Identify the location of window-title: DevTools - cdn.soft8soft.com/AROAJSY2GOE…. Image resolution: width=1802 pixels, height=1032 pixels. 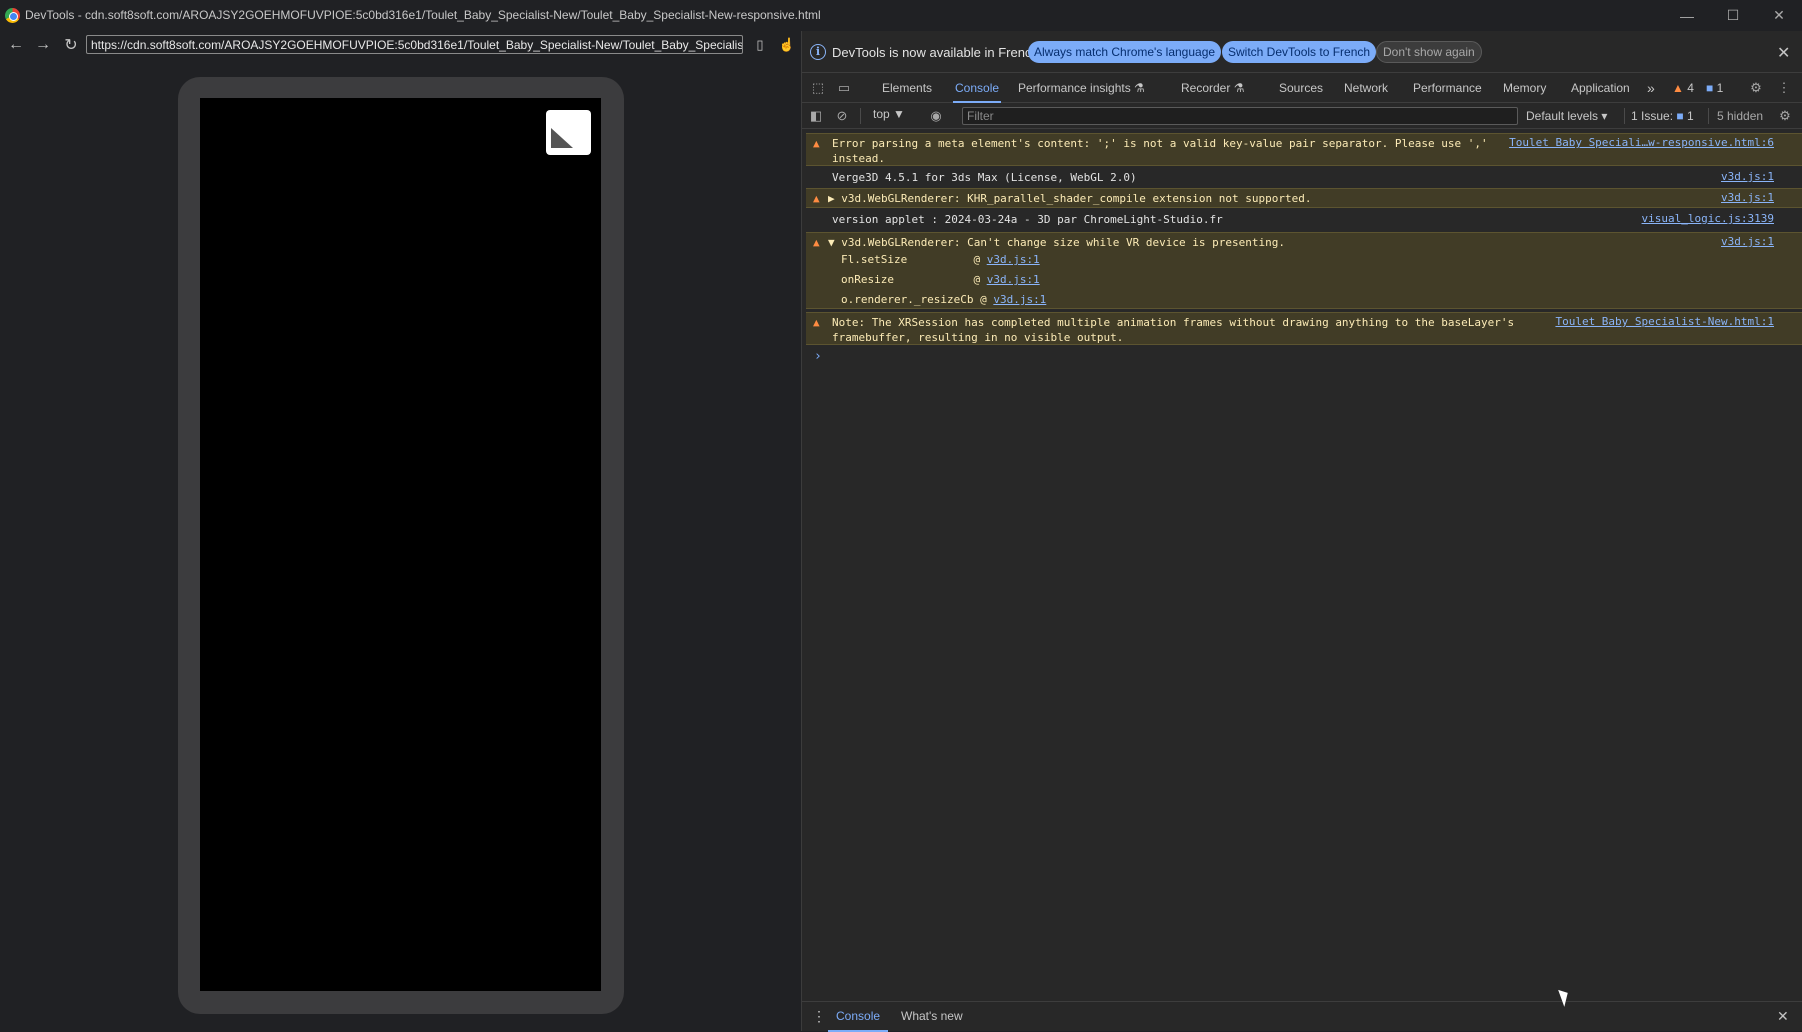
(423, 15).